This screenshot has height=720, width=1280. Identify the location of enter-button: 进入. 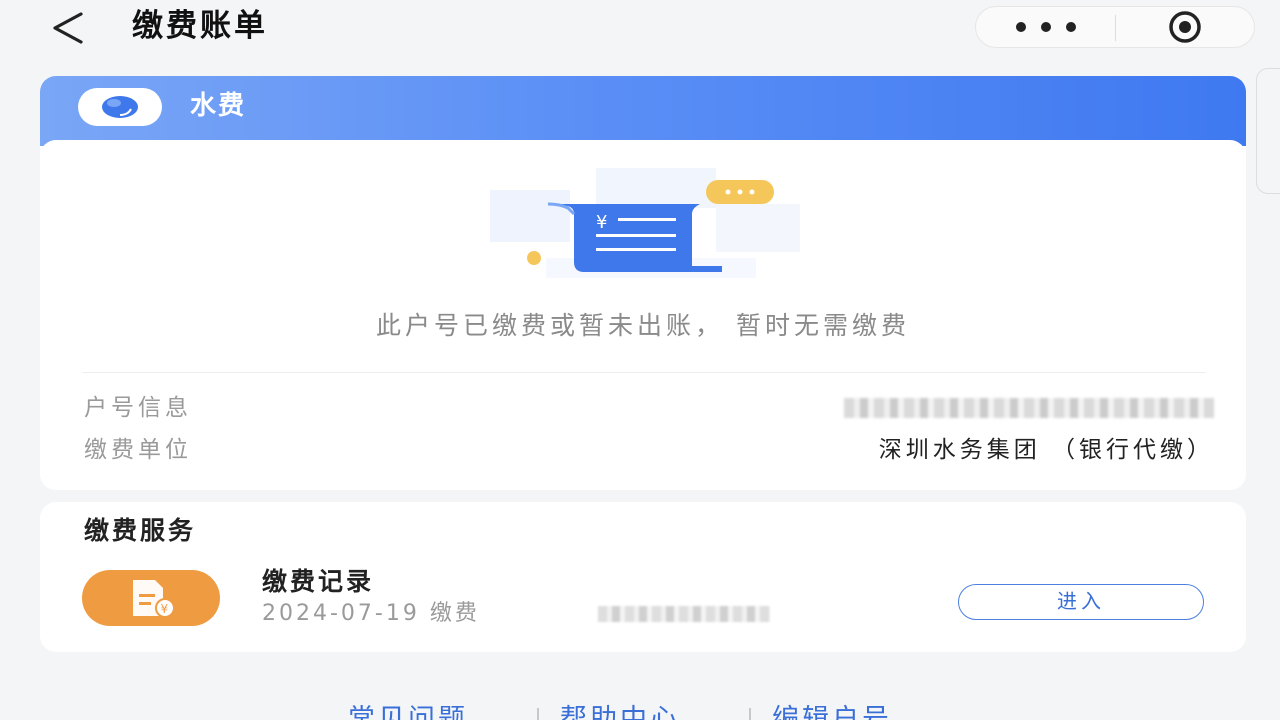
(1081, 602).